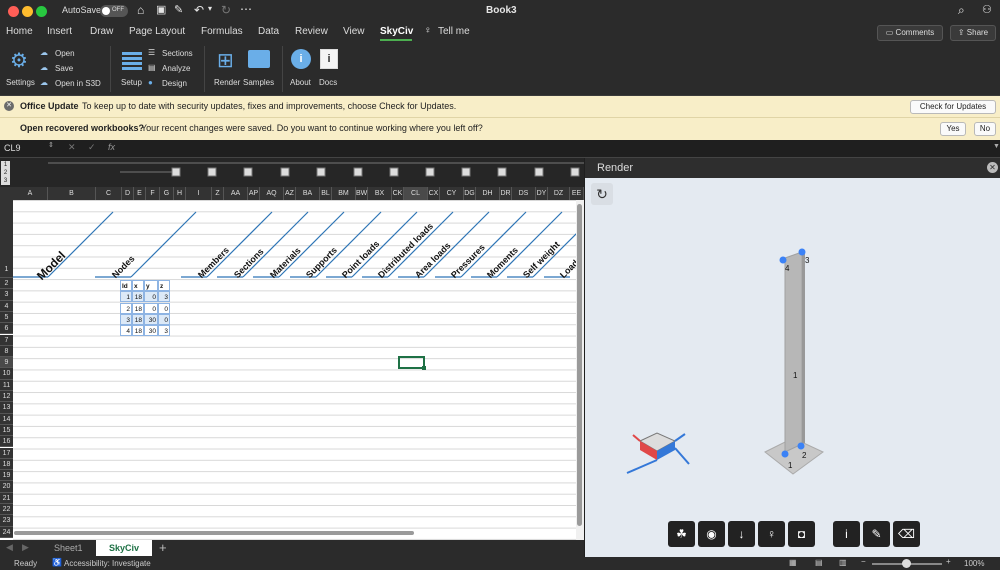 This screenshot has height=570, width=1000. Describe the element at coordinates (107, 563) in the screenshot. I see `accessibility-status: Accessibility: Investigate` at that location.